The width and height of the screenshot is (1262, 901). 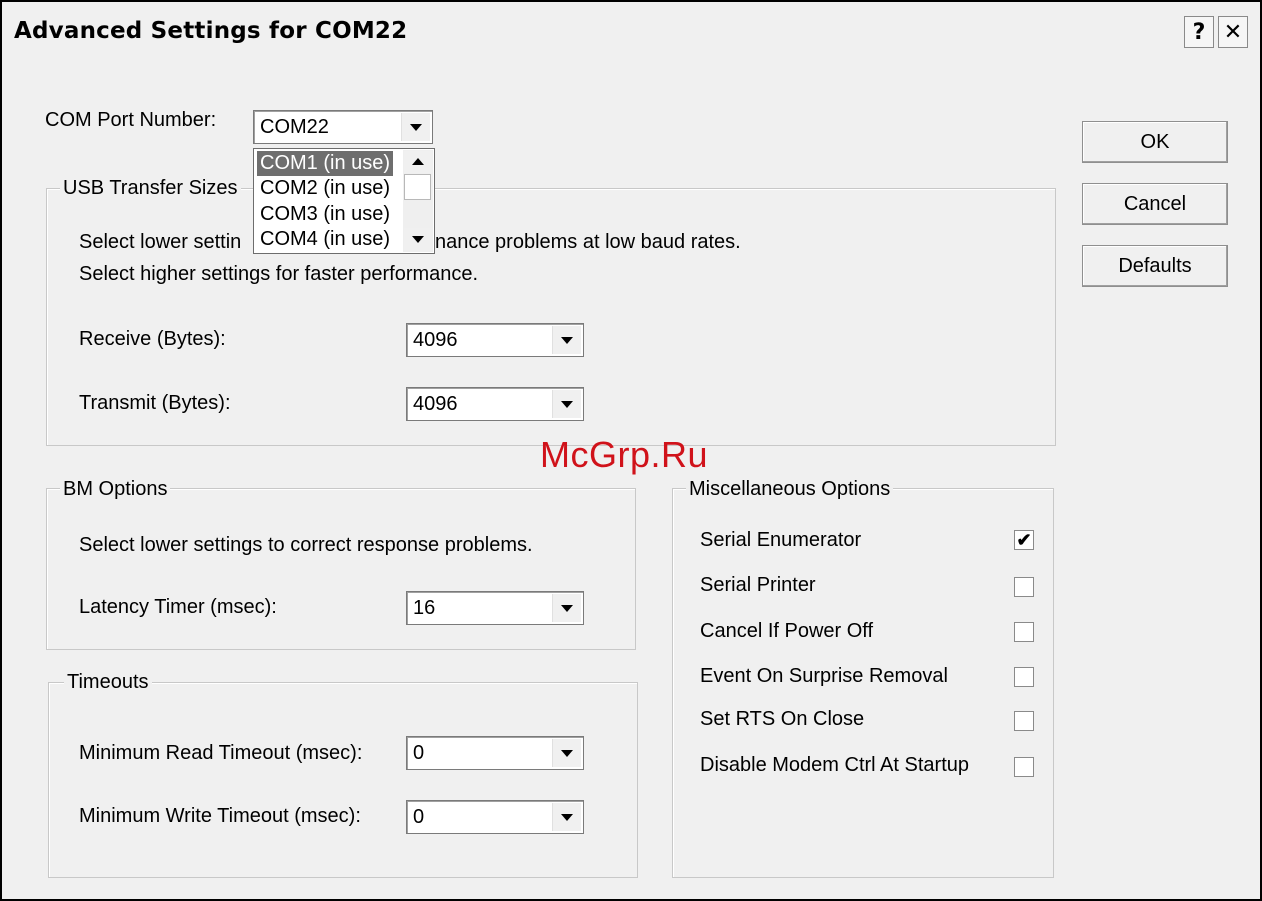 What do you see at coordinates (418, 201) in the screenshot?
I see `dropdown-scrollbar` at bounding box center [418, 201].